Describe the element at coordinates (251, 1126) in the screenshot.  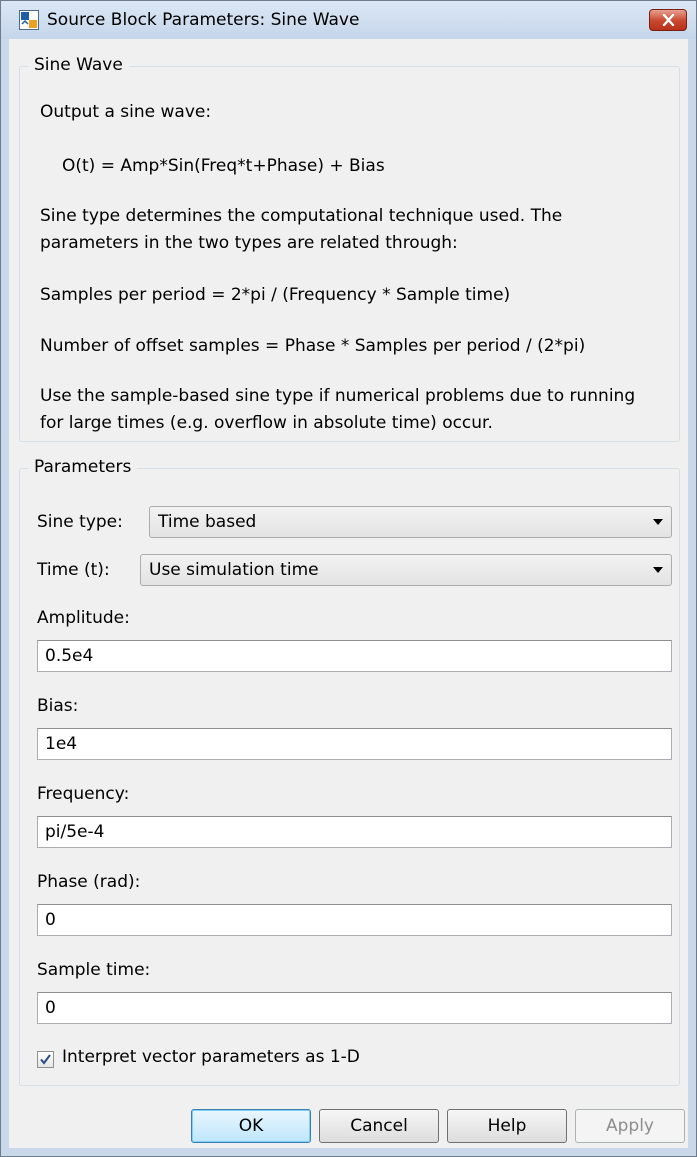
I see `ok-button: OK` at that location.